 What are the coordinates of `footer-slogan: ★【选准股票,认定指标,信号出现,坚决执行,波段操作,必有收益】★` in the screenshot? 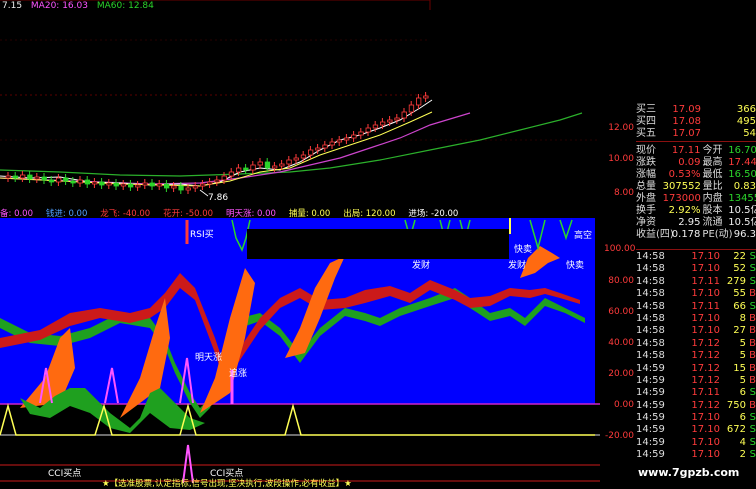 It's located at (227, 484).